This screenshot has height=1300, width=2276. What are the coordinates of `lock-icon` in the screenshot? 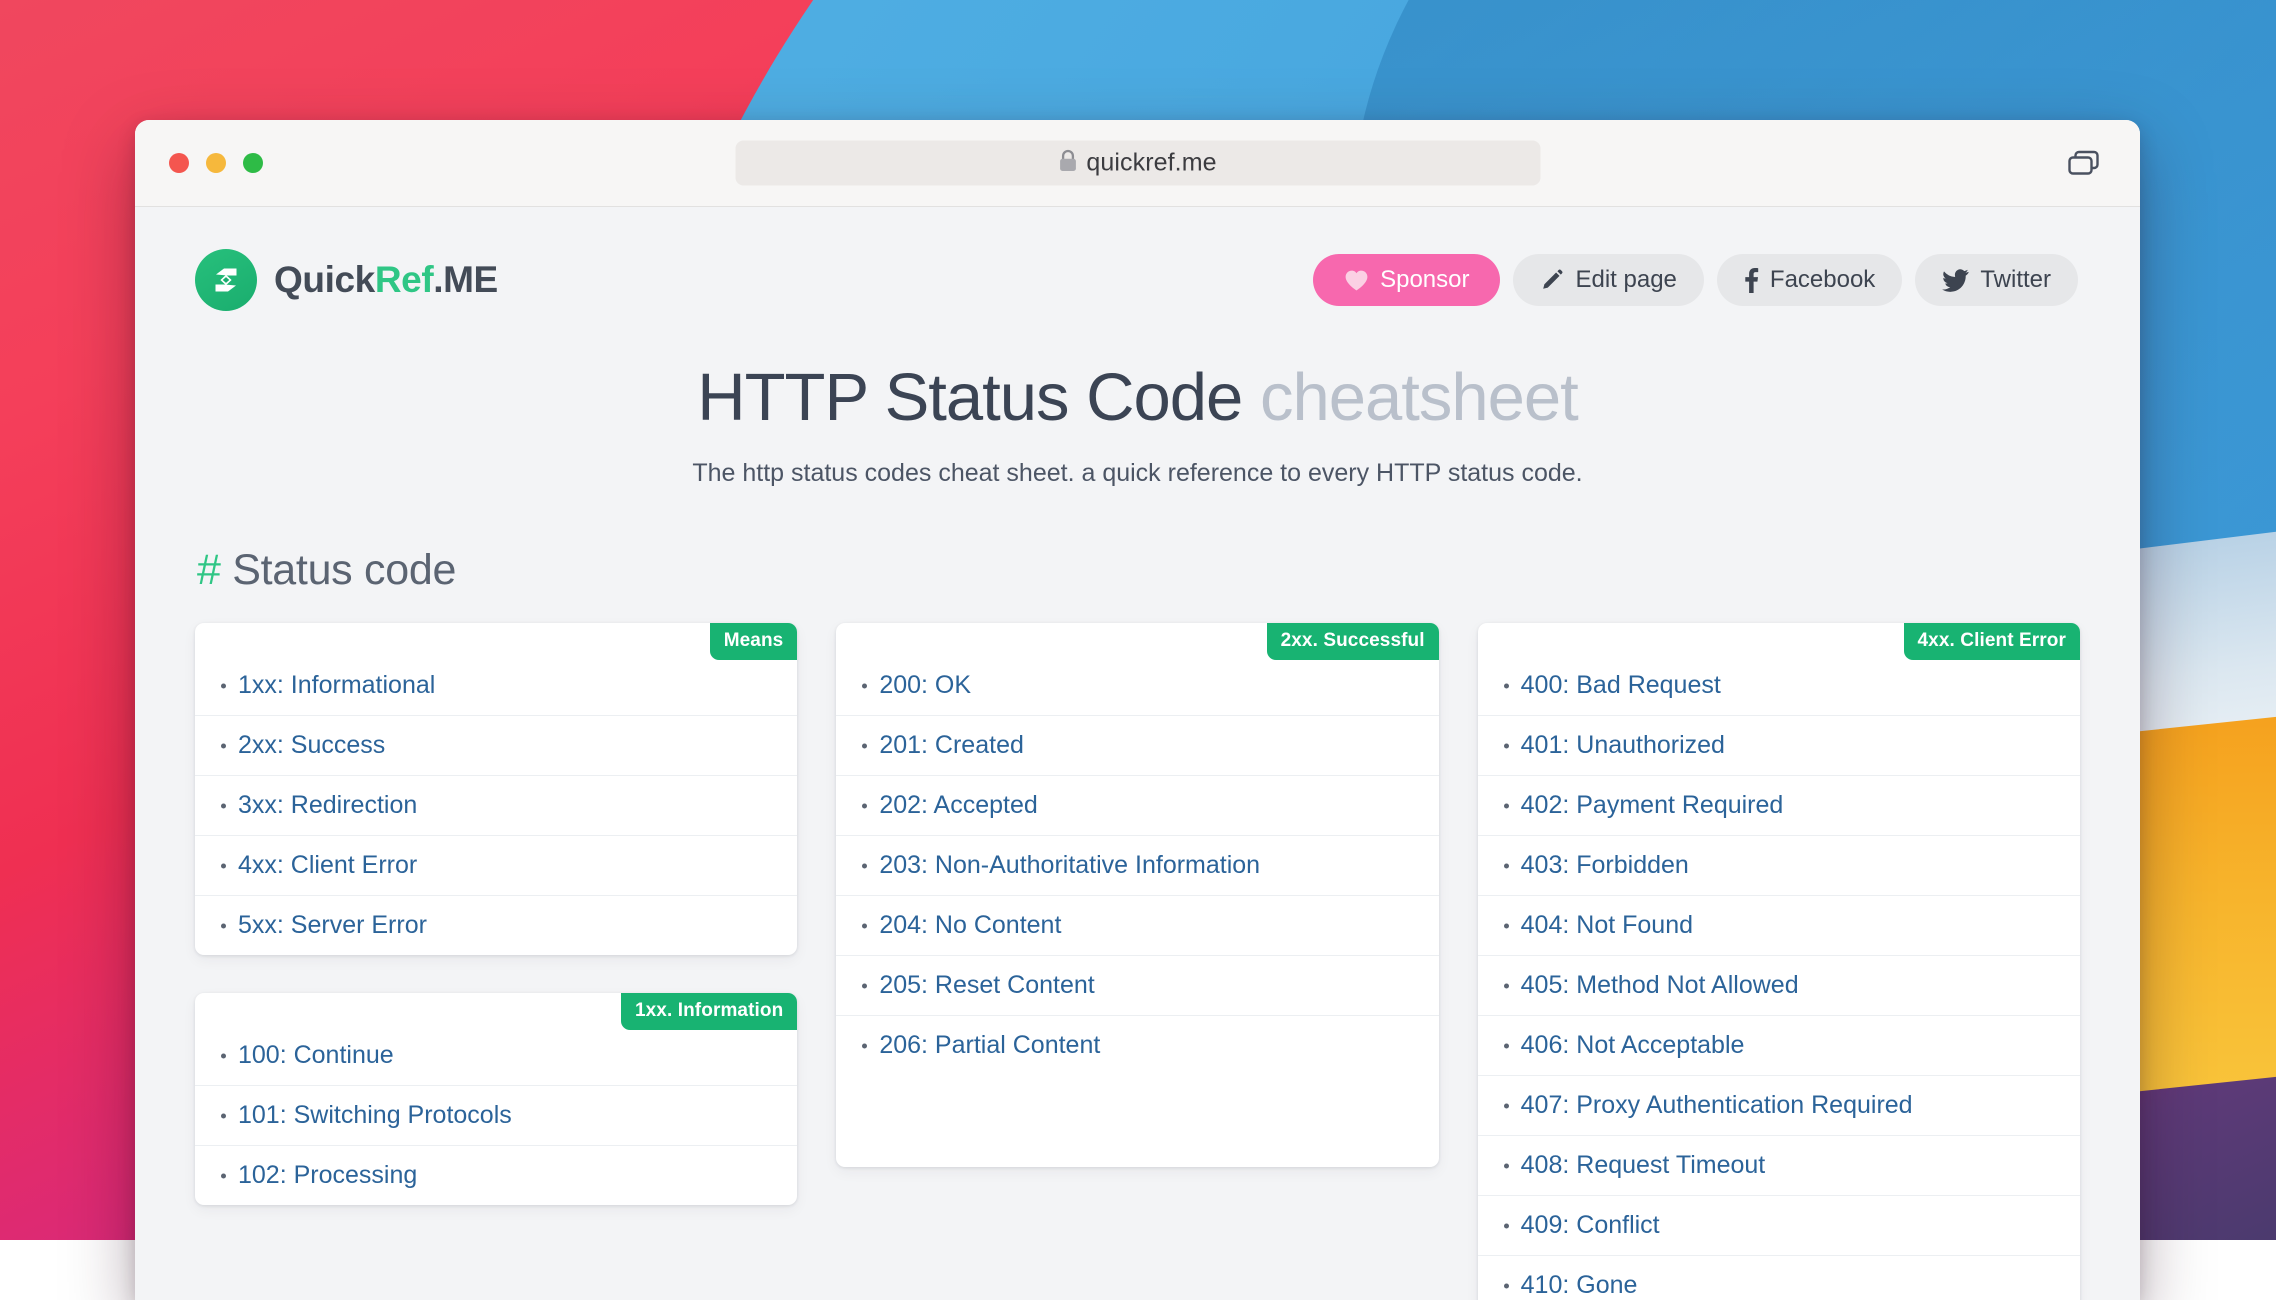 It's located at (1067, 163).